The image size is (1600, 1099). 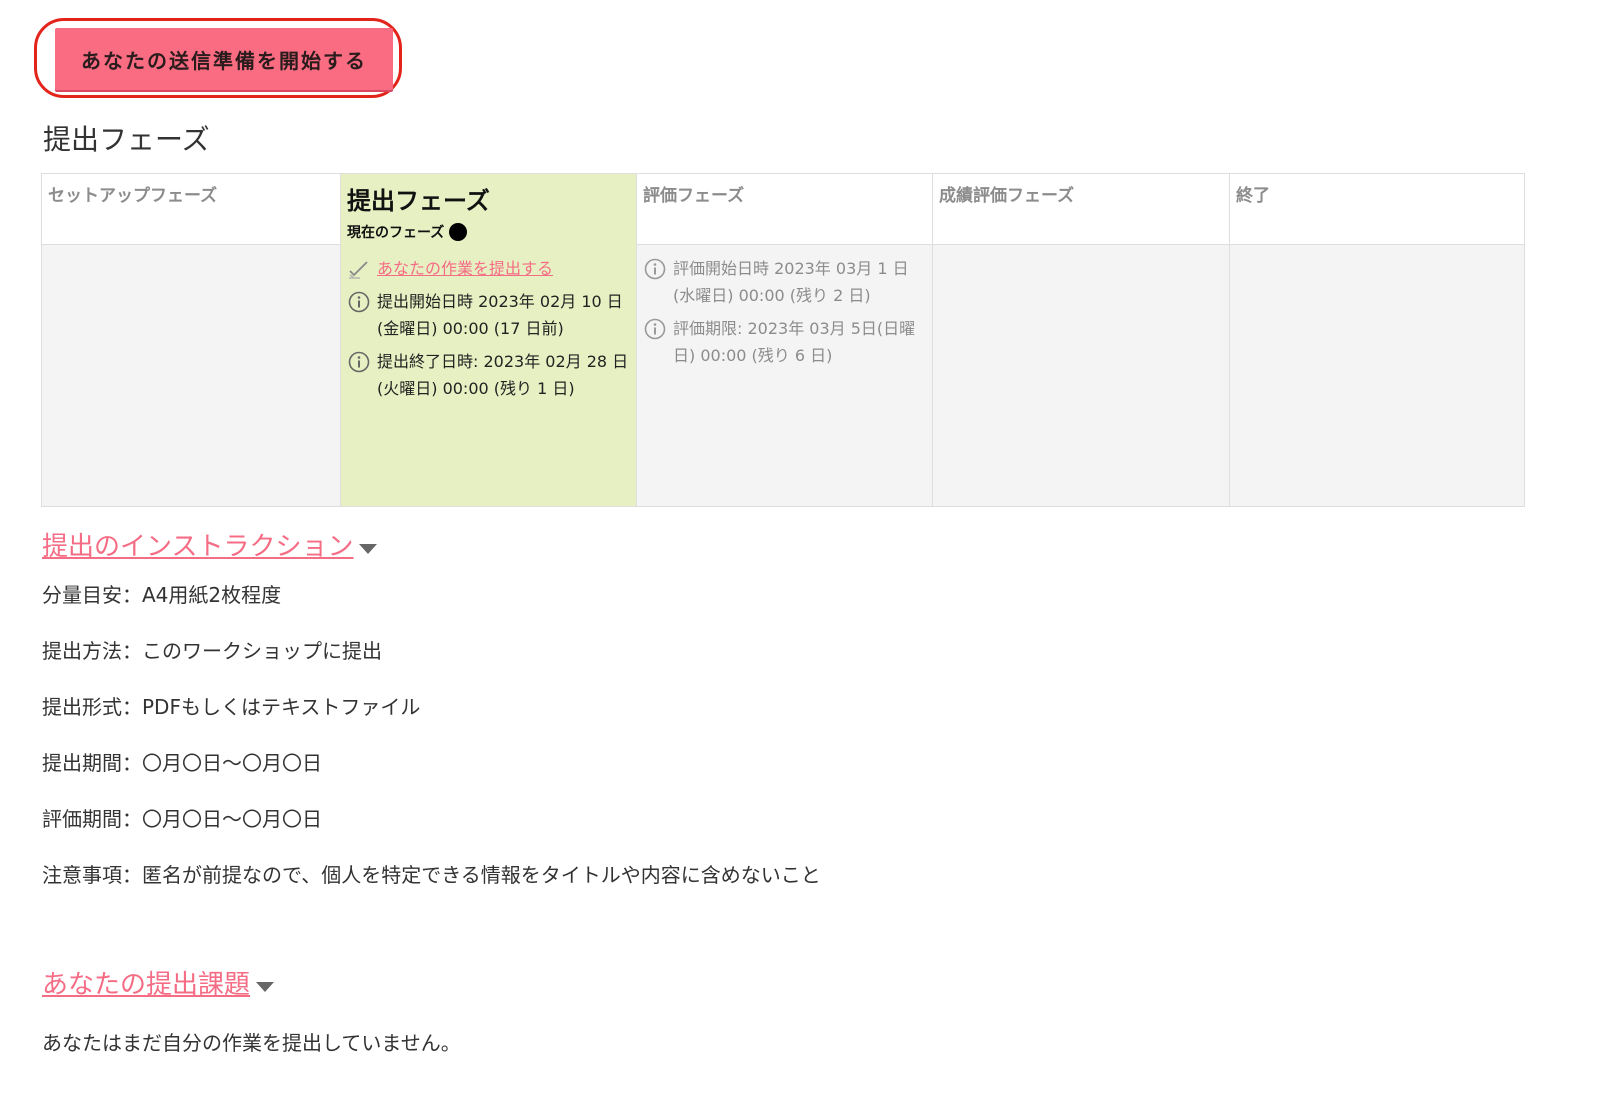 I want to click on assessment-end-info: 評価期限: 2023年 03月 5日(日曜日) 00:00 (残り 6 日), so click(x=794, y=342).